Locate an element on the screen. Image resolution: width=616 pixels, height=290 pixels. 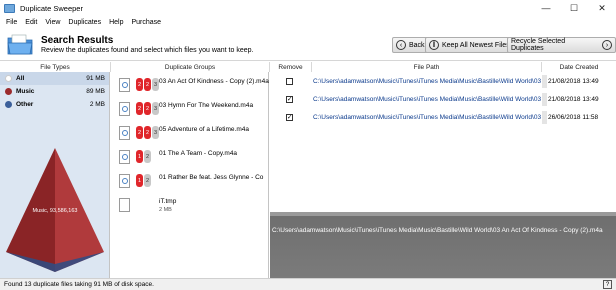
group-name: 03 An Act Of Kindness - Copy (2).m4a is located at coordinates (214, 81).